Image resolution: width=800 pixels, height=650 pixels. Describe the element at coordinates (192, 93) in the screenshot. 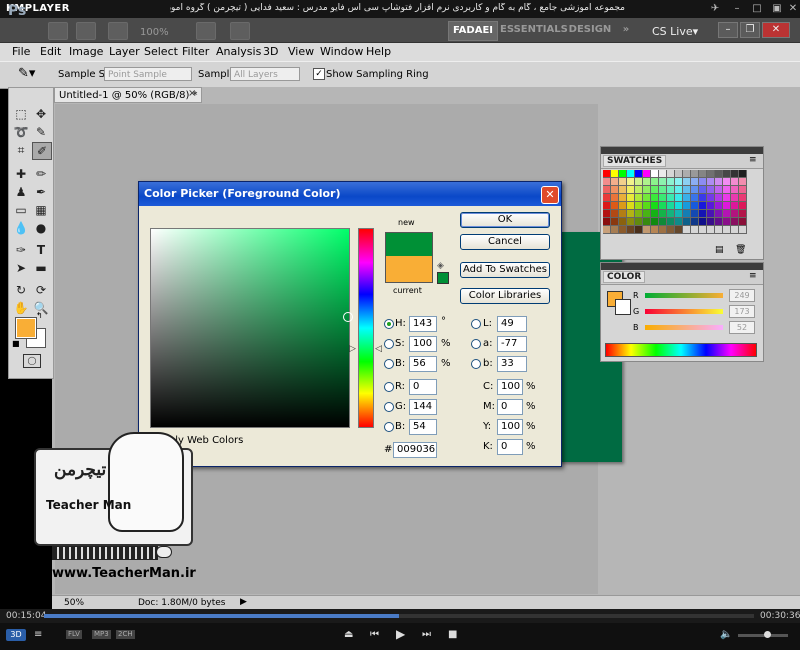

I see `document-close-icon: ×` at that location.